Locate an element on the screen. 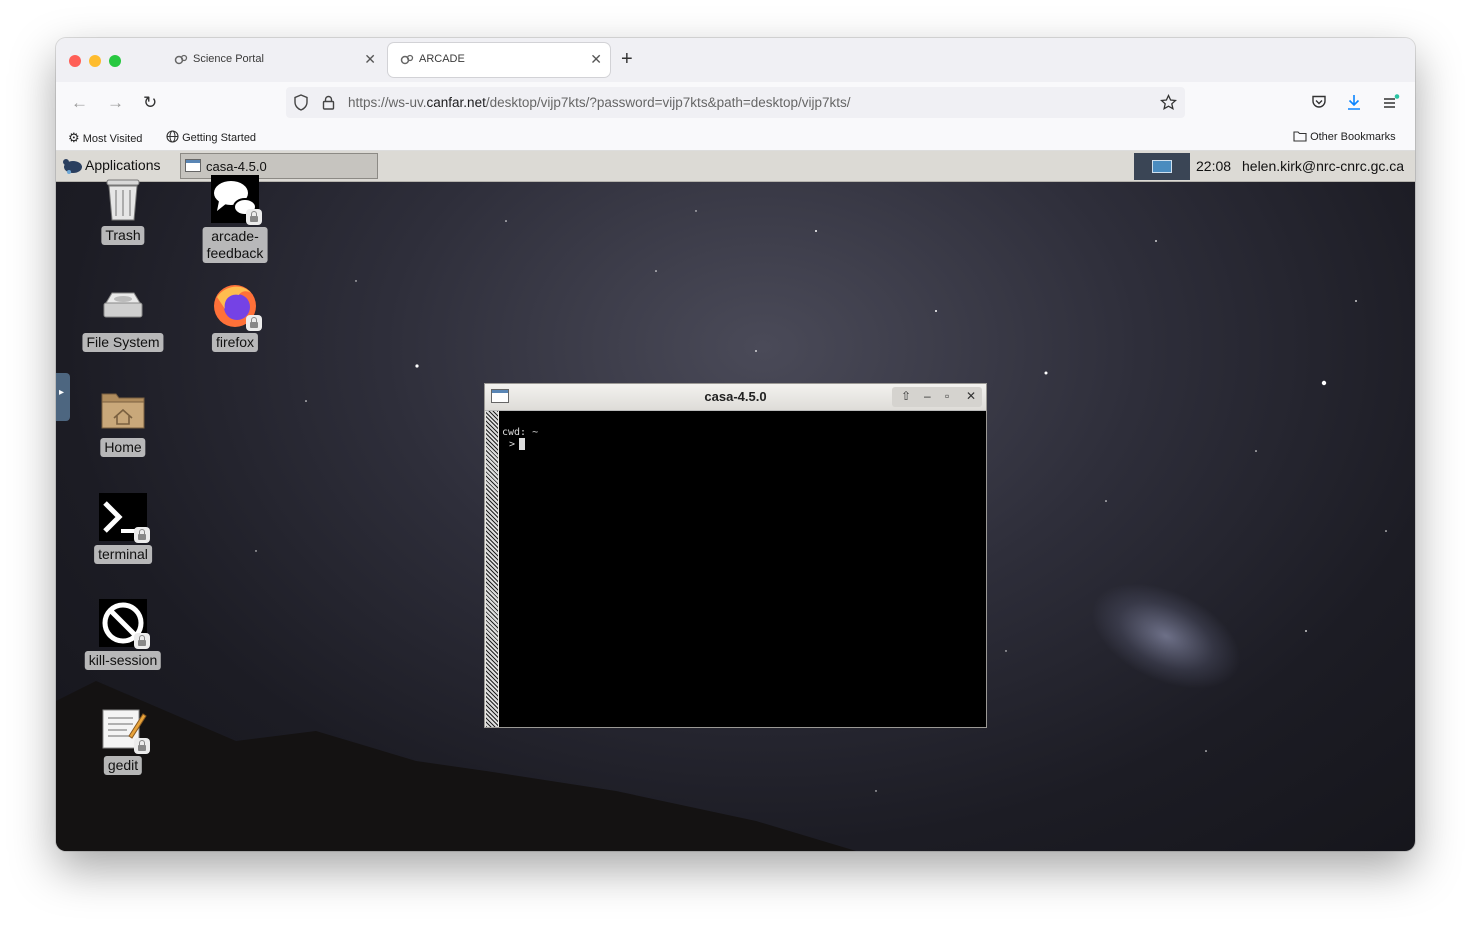  gear-icon: ⚙ is located at coordinates (74, 137).